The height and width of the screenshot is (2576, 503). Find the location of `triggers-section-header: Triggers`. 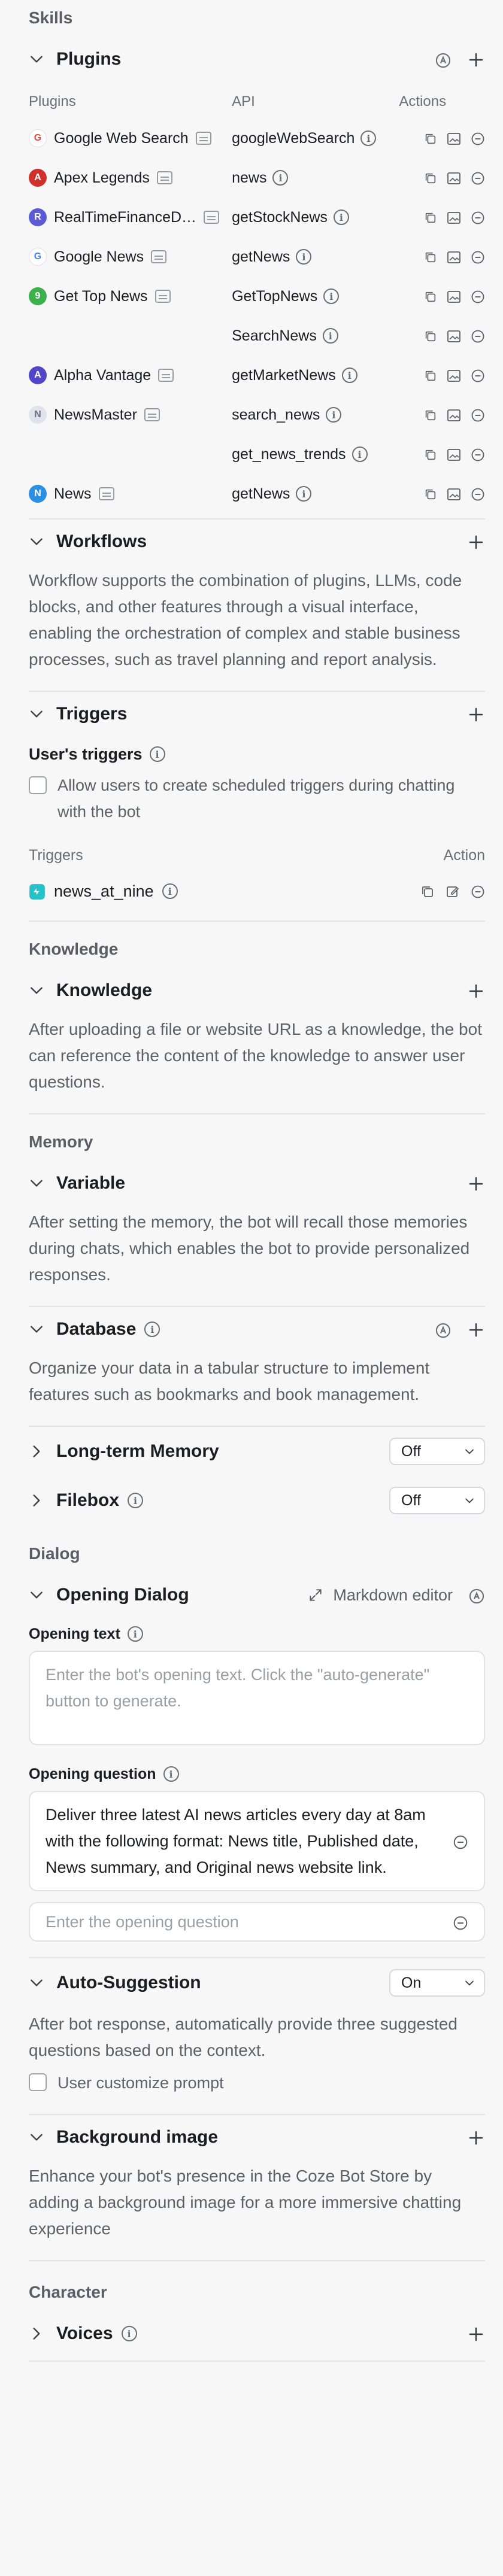

triggers-section-header: Triggers is located at coordinates (257, 714).